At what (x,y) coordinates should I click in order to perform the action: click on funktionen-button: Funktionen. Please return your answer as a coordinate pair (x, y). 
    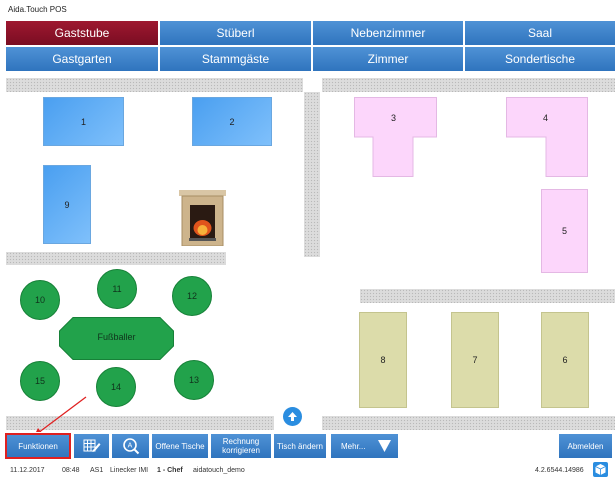
    Looking at the image, I should click on (38, 446).